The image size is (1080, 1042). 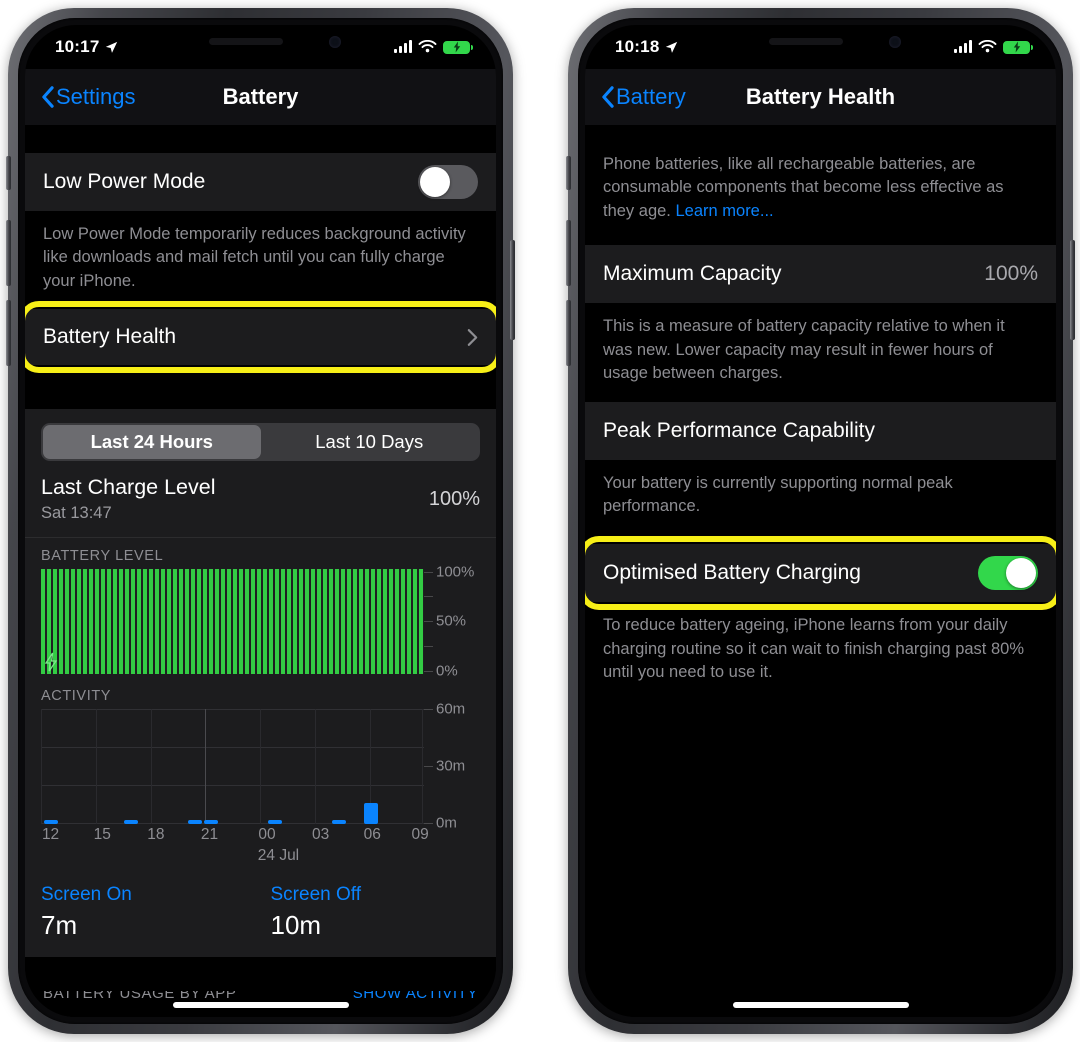 I want to click on y-tick-0: 0%, so click(x=447, y=671).